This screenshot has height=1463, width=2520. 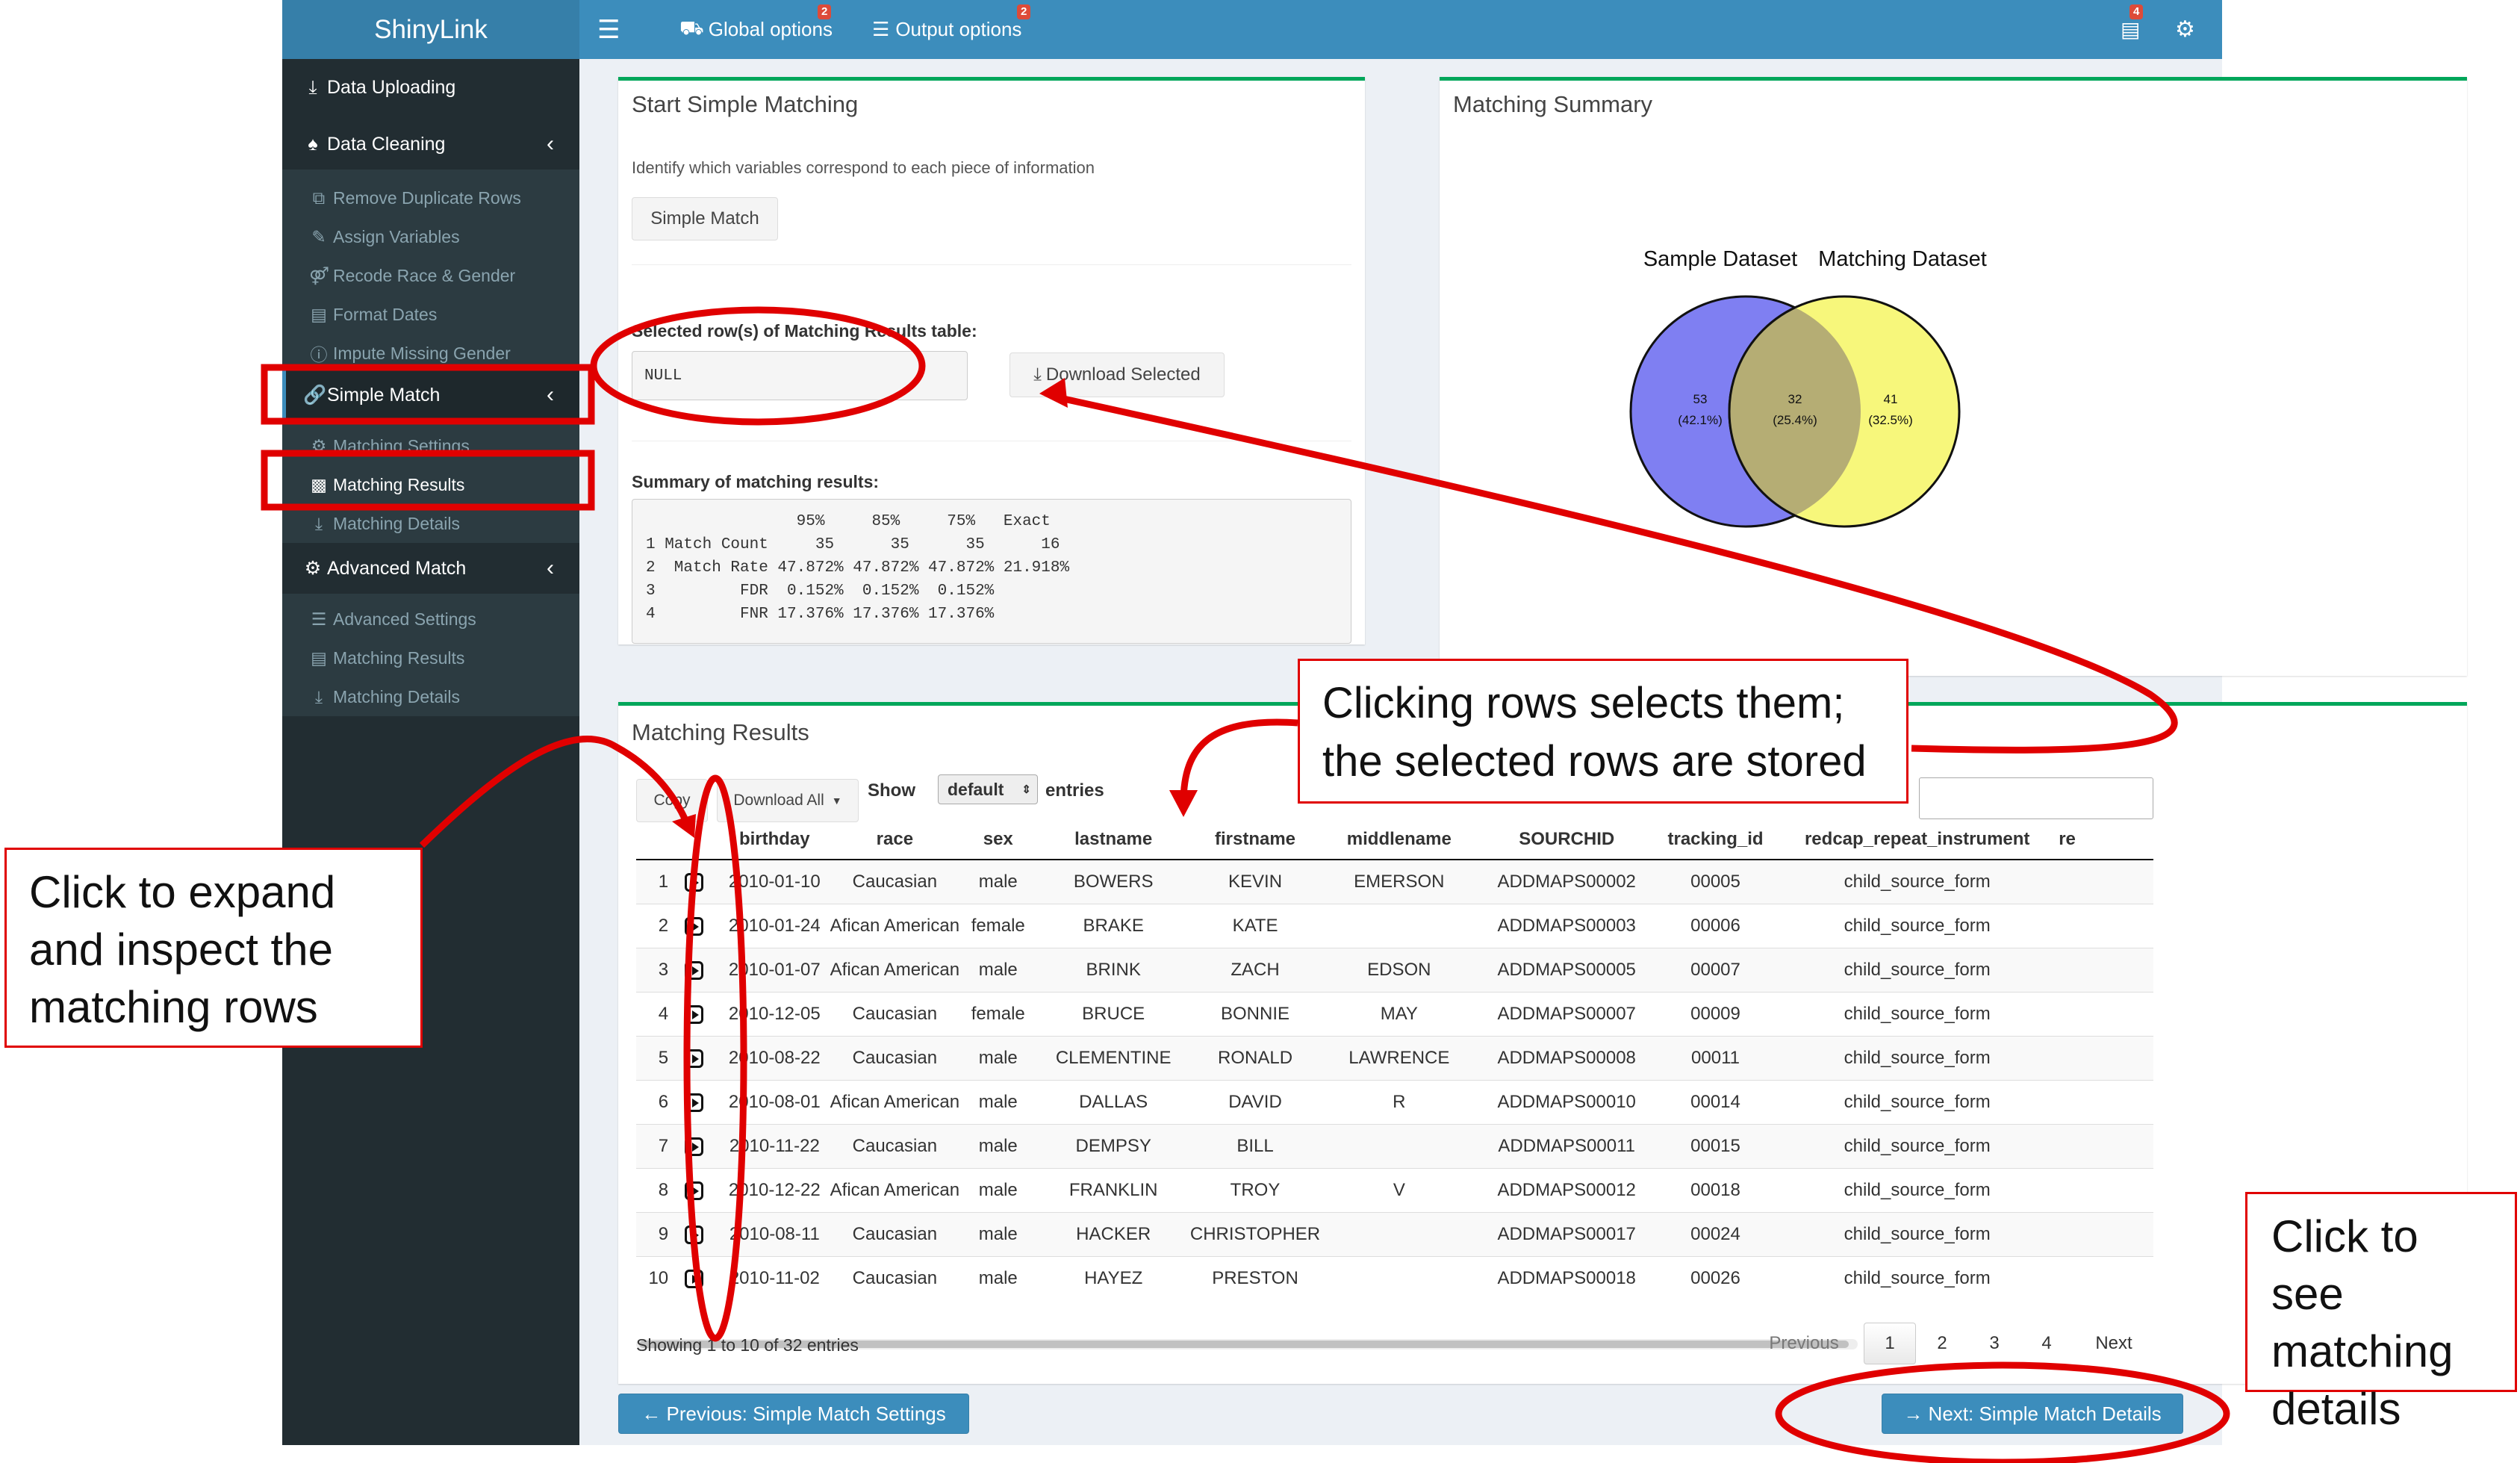 What do you see at coordinates (758, 366) in the screenshot?
I see `highlight-selected-rows` at bounding box center [758, 366].